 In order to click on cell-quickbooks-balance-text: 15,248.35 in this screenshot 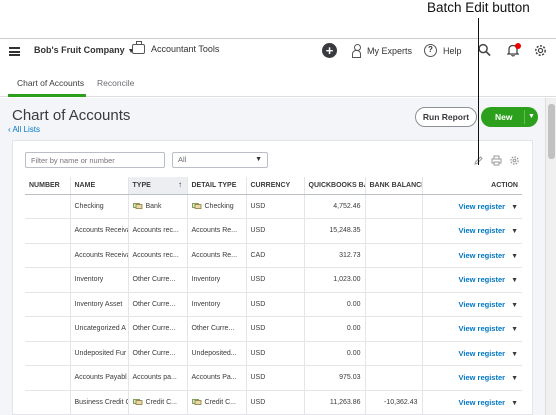, I will do `click(345, 231)`.